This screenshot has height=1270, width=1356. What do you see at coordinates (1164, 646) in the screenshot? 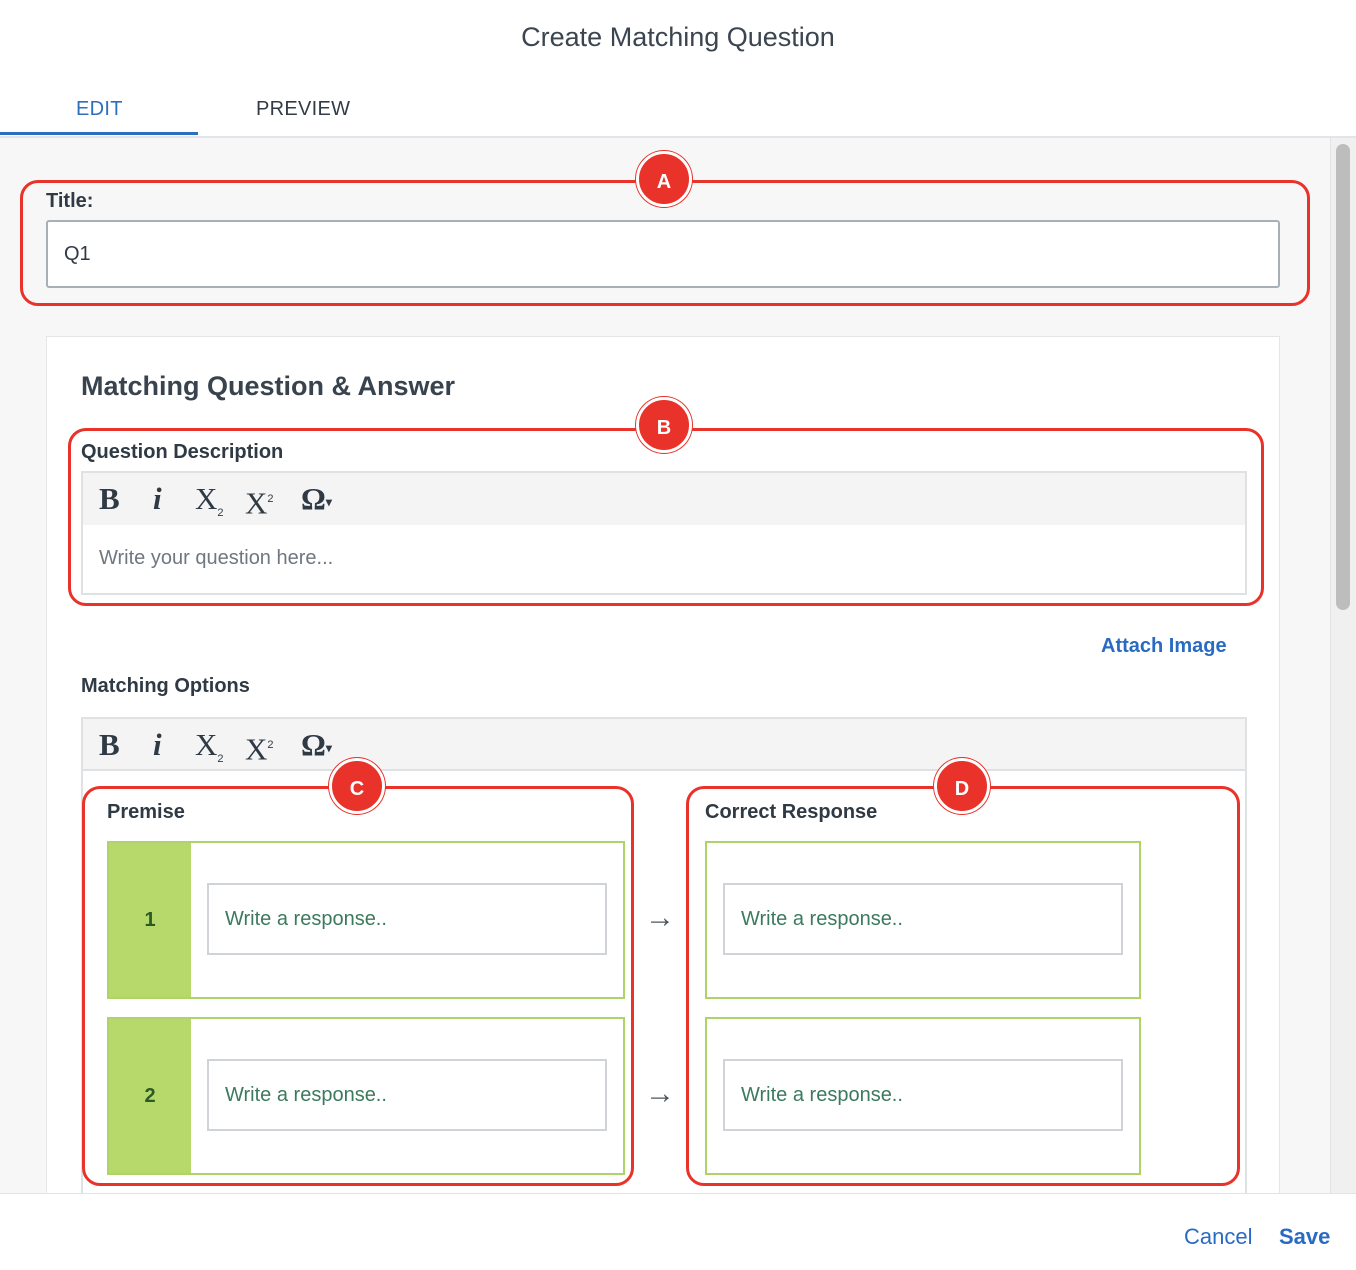
I see `attach-image-link: Attach Image` at bounding box center [1164, 646].